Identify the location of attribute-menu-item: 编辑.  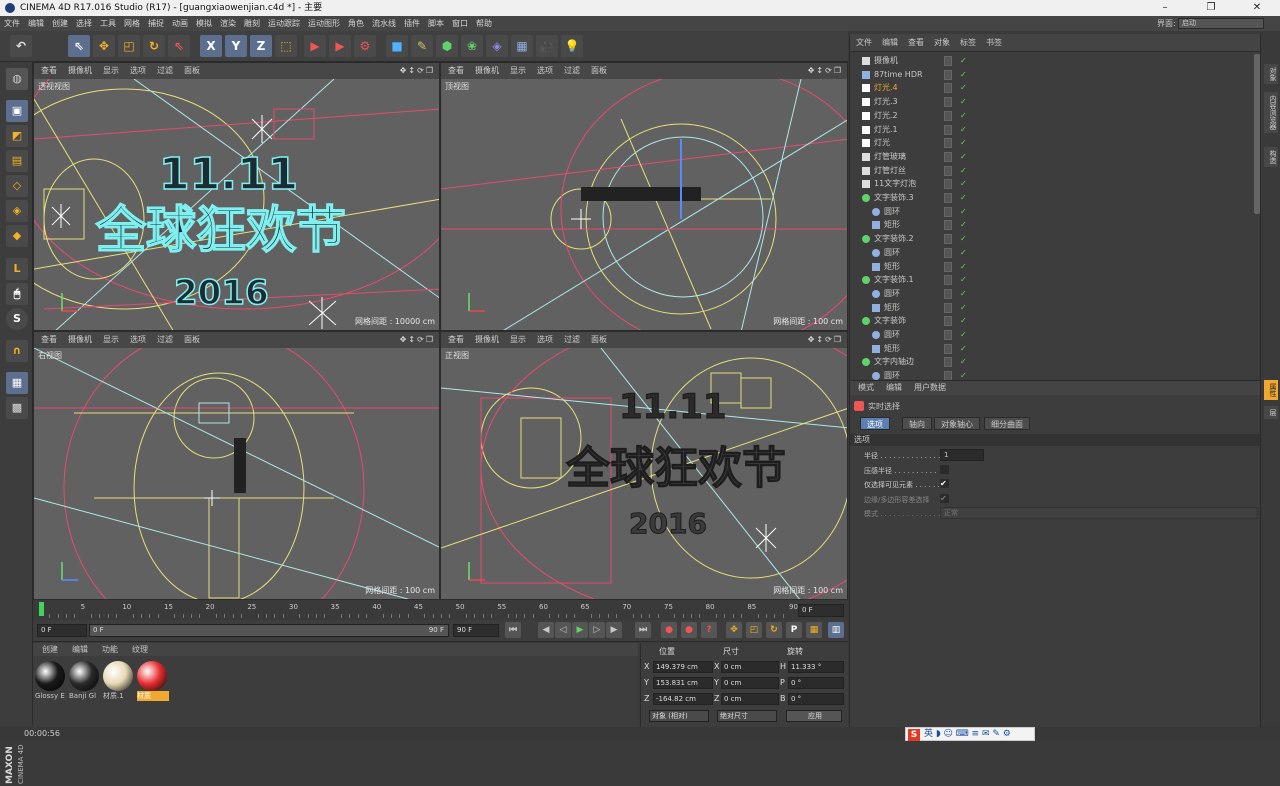
(894, 387).